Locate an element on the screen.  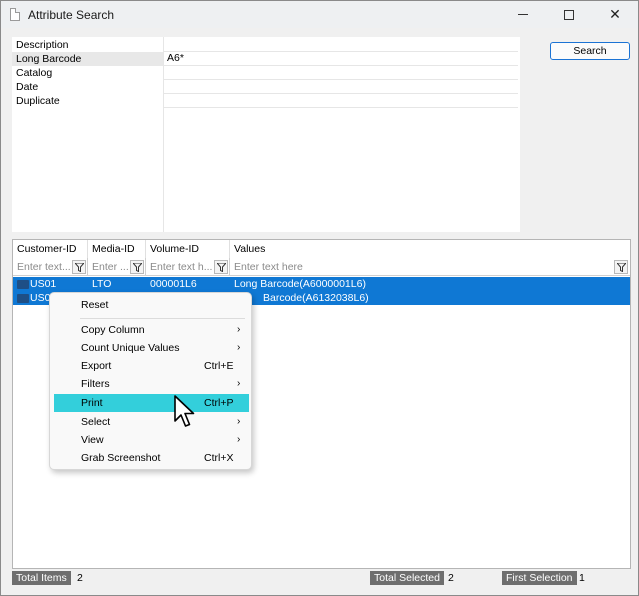
criteria-row-duplicate: Duplicate is located at coordinates (266, 101).